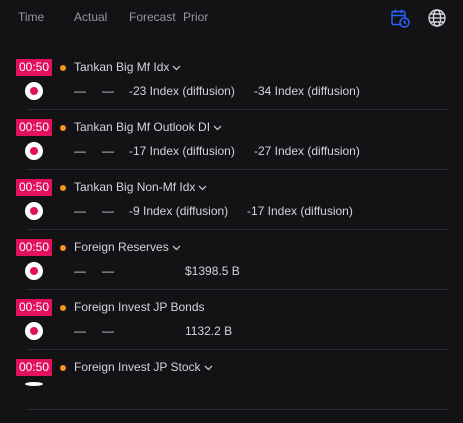  Describe the element at coordinates (148, 127) in the screenshot. I see `event-name: Tankan Big Mf Outlook DI` at that location.